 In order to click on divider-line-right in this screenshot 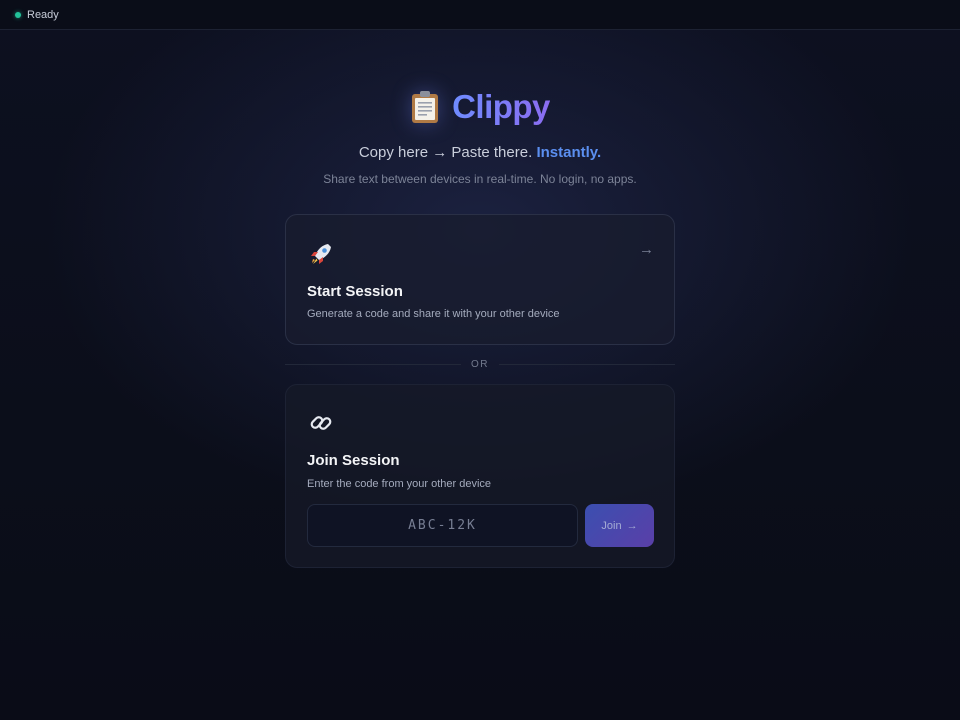, I will do `click(587, 364)`.